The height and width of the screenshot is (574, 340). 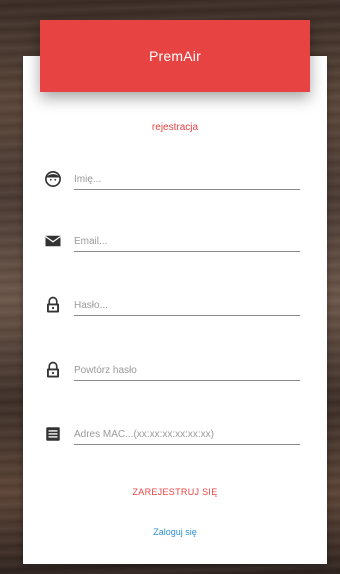 I want to click on list-icon, so click(x=53, y=434).